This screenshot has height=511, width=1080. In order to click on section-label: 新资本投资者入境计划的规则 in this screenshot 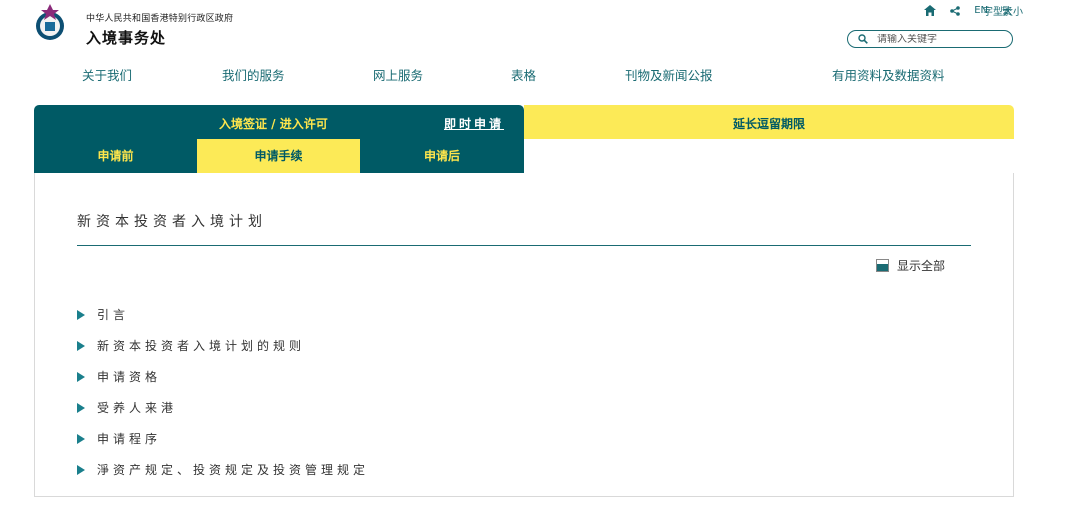, I will do `click(201, 346)`.